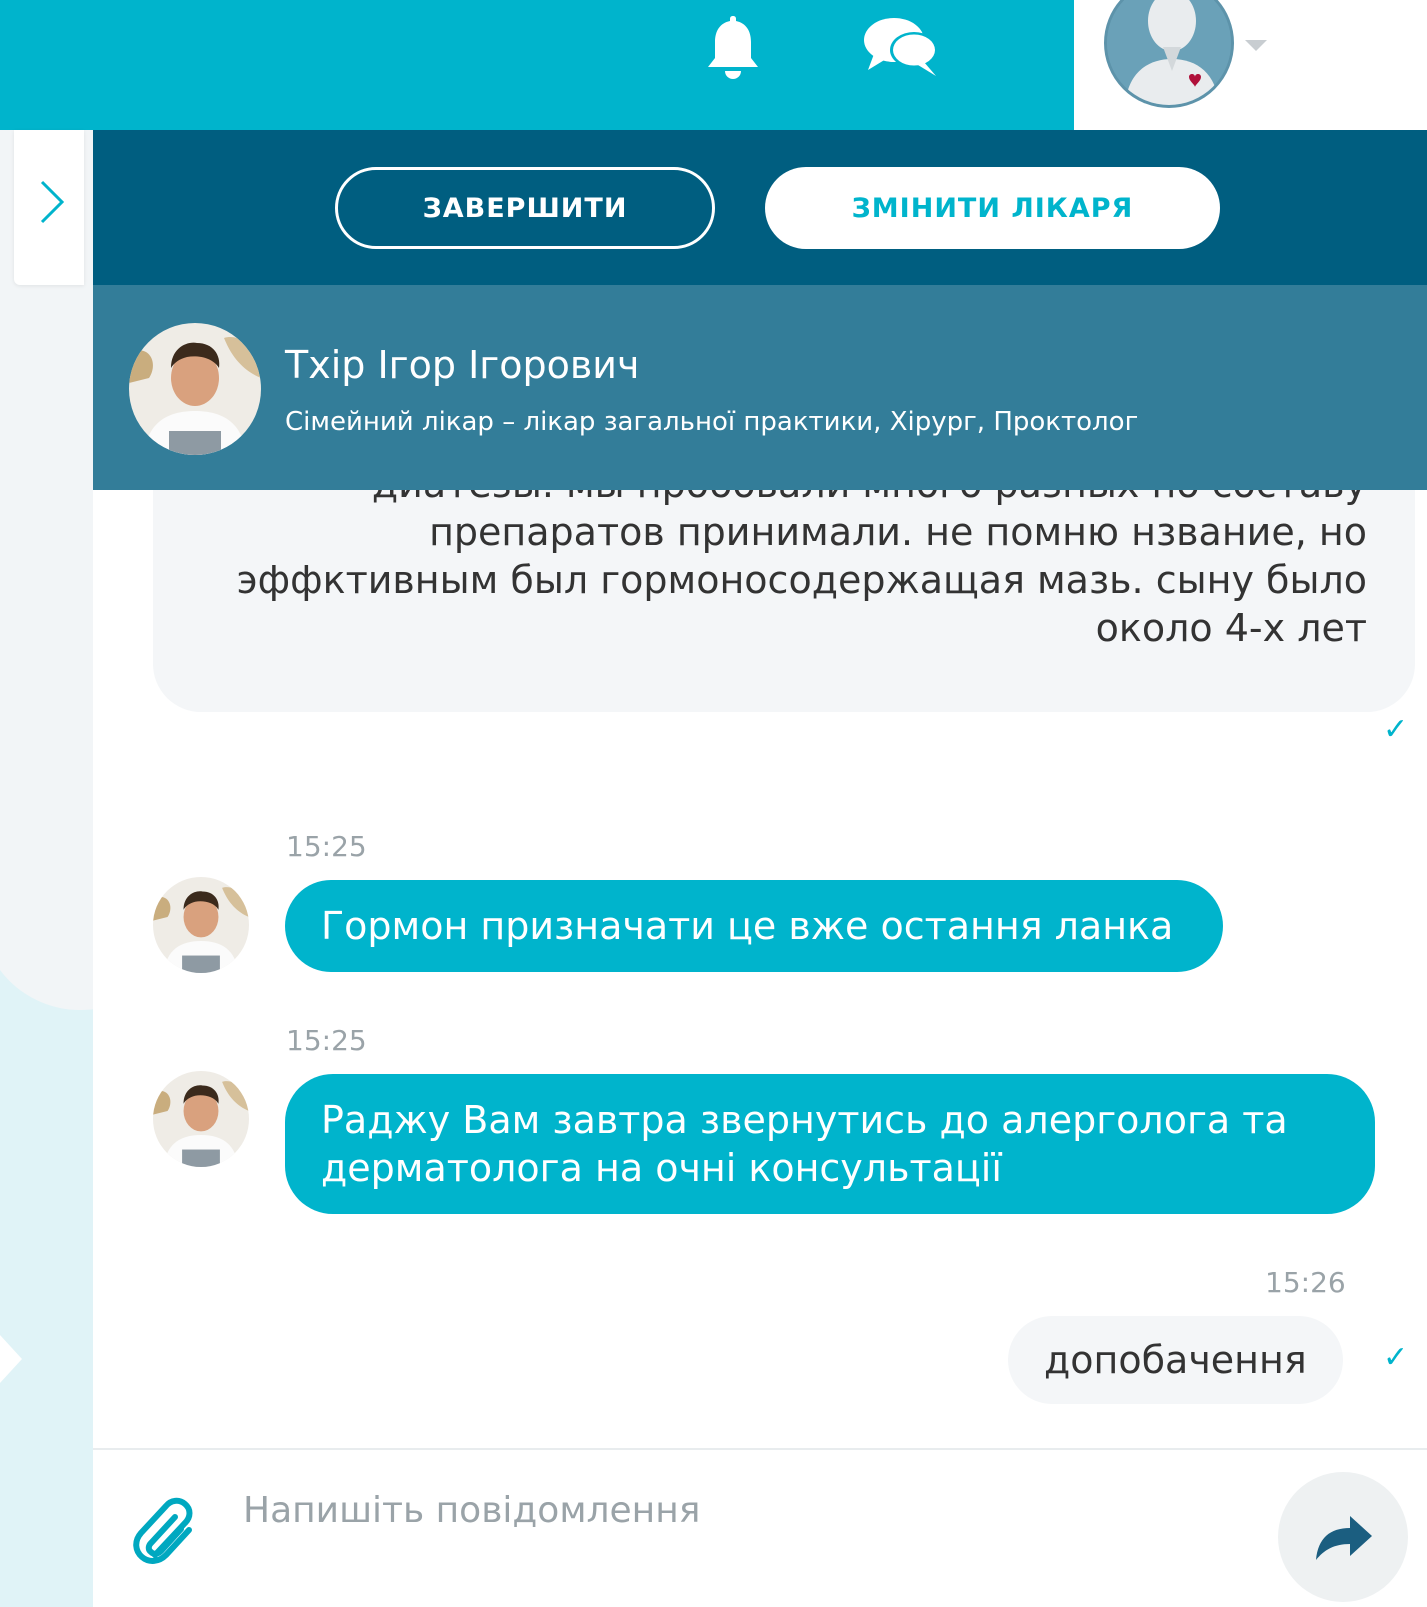 This screenshot has width=1427, height=1607. What do you see at coordinates (754, 926) in the screenshot?
I see `doctor-message-bubble: Гормон призначати це вже остання ланка` at bounding box center [754, 926].